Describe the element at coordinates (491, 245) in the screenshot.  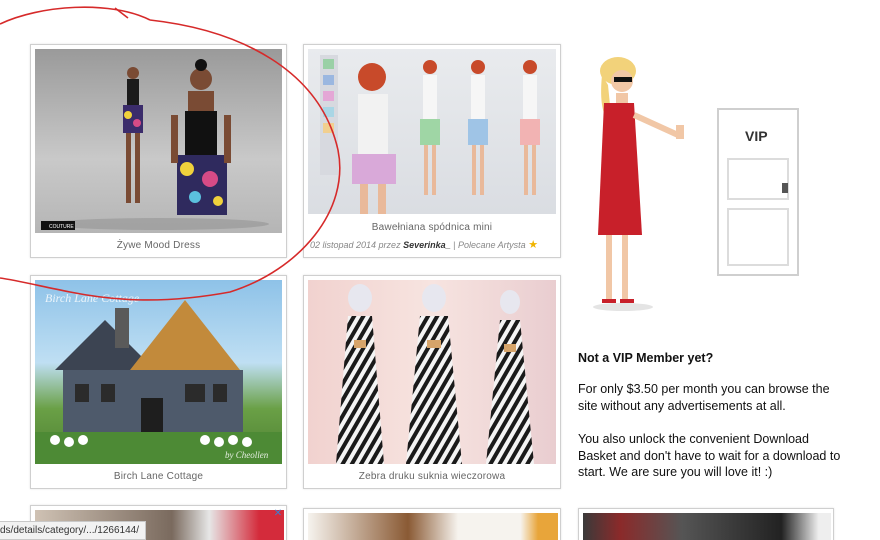
I see `featured-label: Polecane Artysta` at that location.